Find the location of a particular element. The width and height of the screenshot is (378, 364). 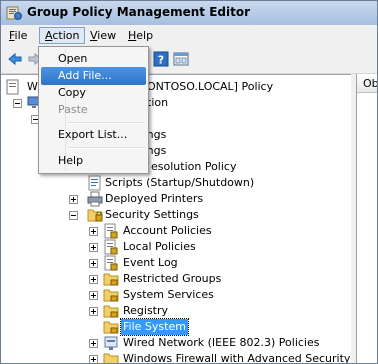

menu-action: Action is located at coordinates (62, 35).